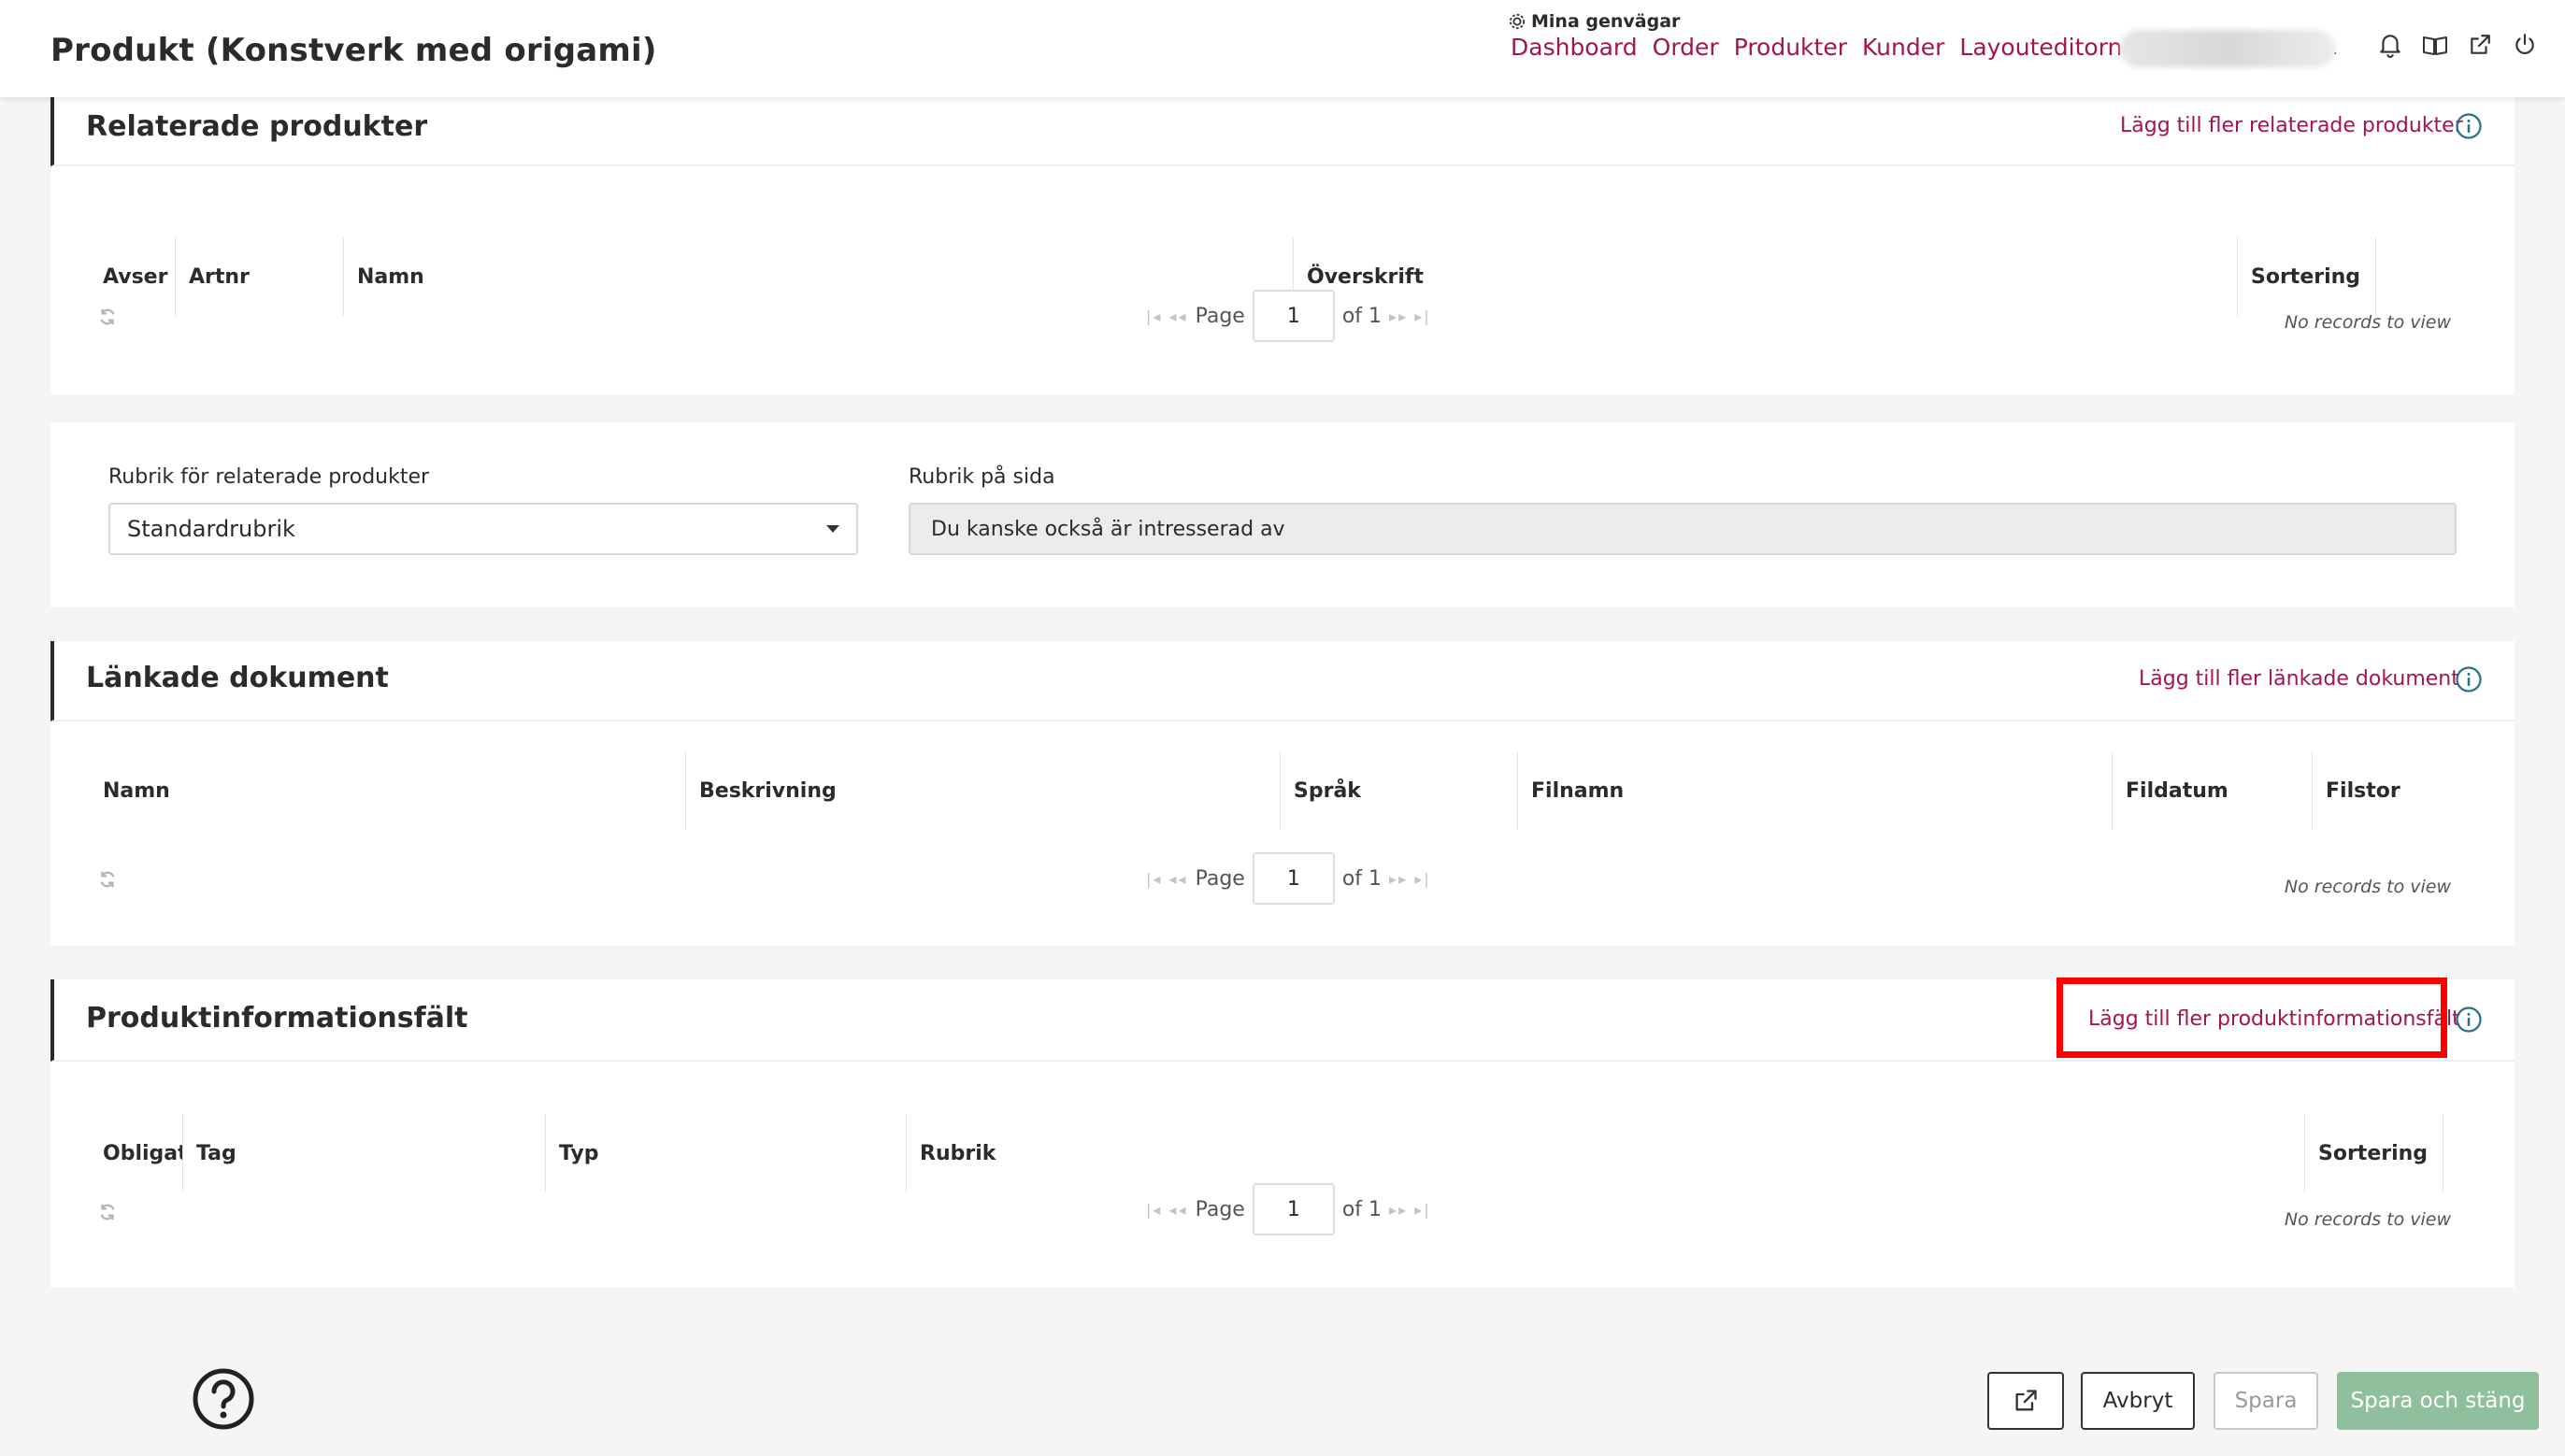 The width and height of the screenshot is (2565, 1456). Describe the element at coordinates (1607, 1153) in the screenshot. I see `col-rubrik: Rubrik` at that location.